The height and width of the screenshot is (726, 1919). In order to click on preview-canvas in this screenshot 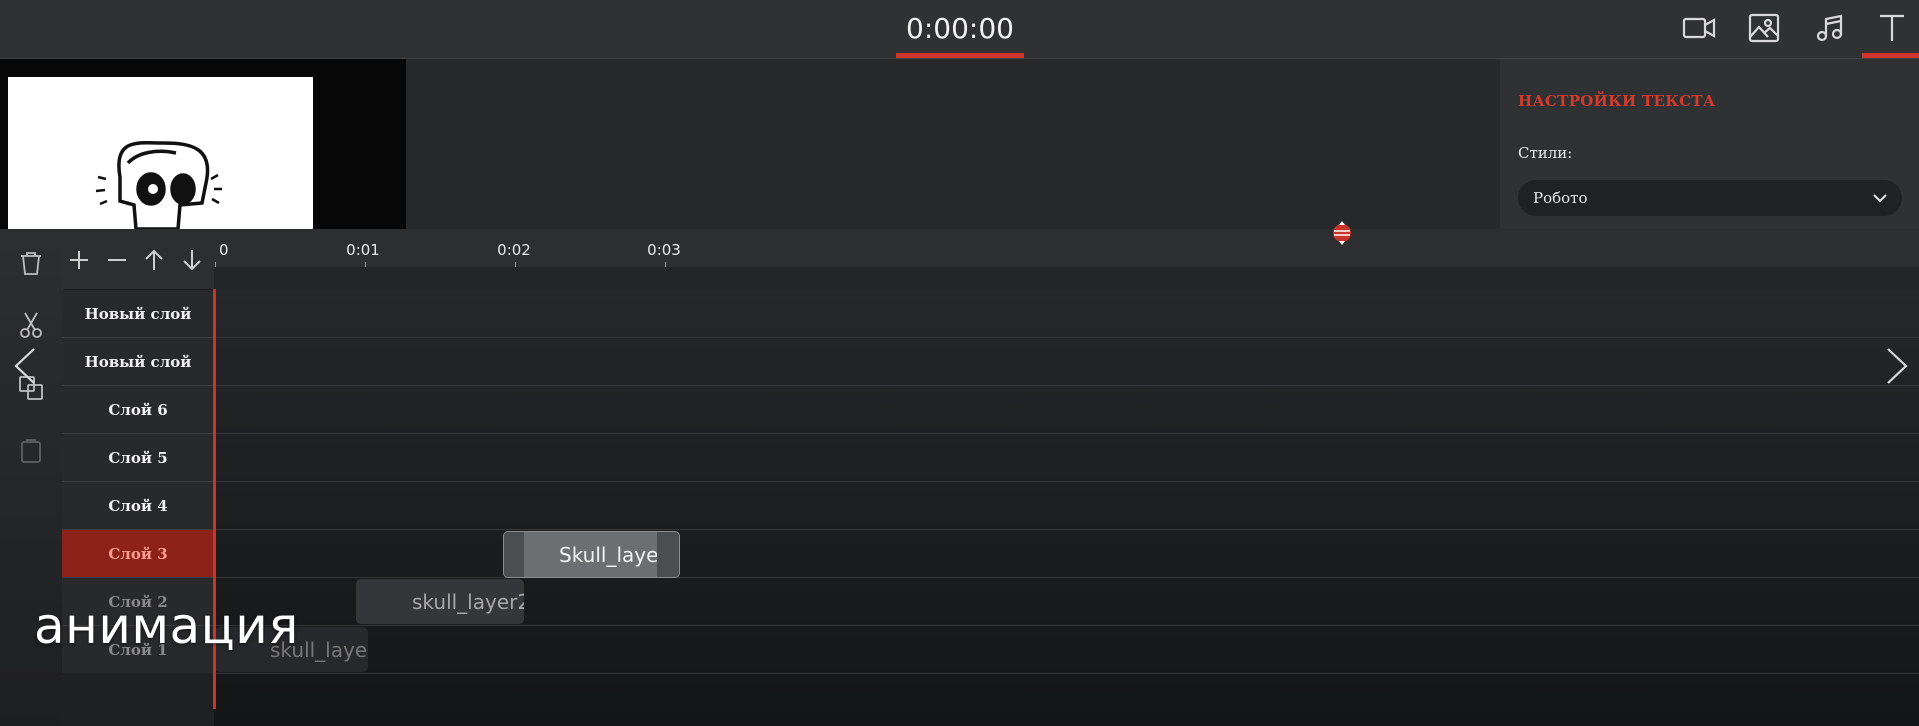, I will do `click(160, 153)`.